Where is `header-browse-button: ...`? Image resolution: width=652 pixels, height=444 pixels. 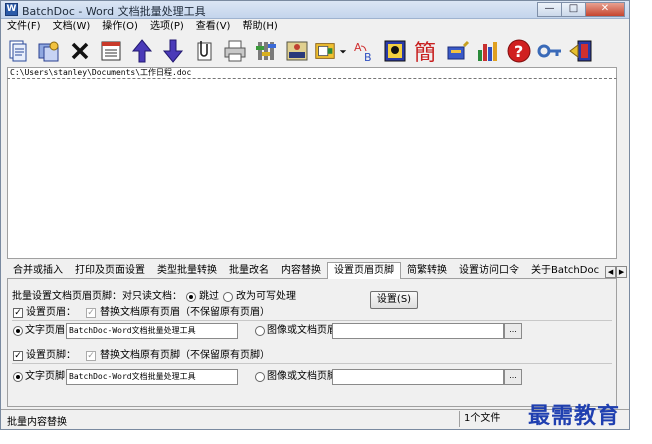 header-browse-button: ... is located at coordinates (513, 331).